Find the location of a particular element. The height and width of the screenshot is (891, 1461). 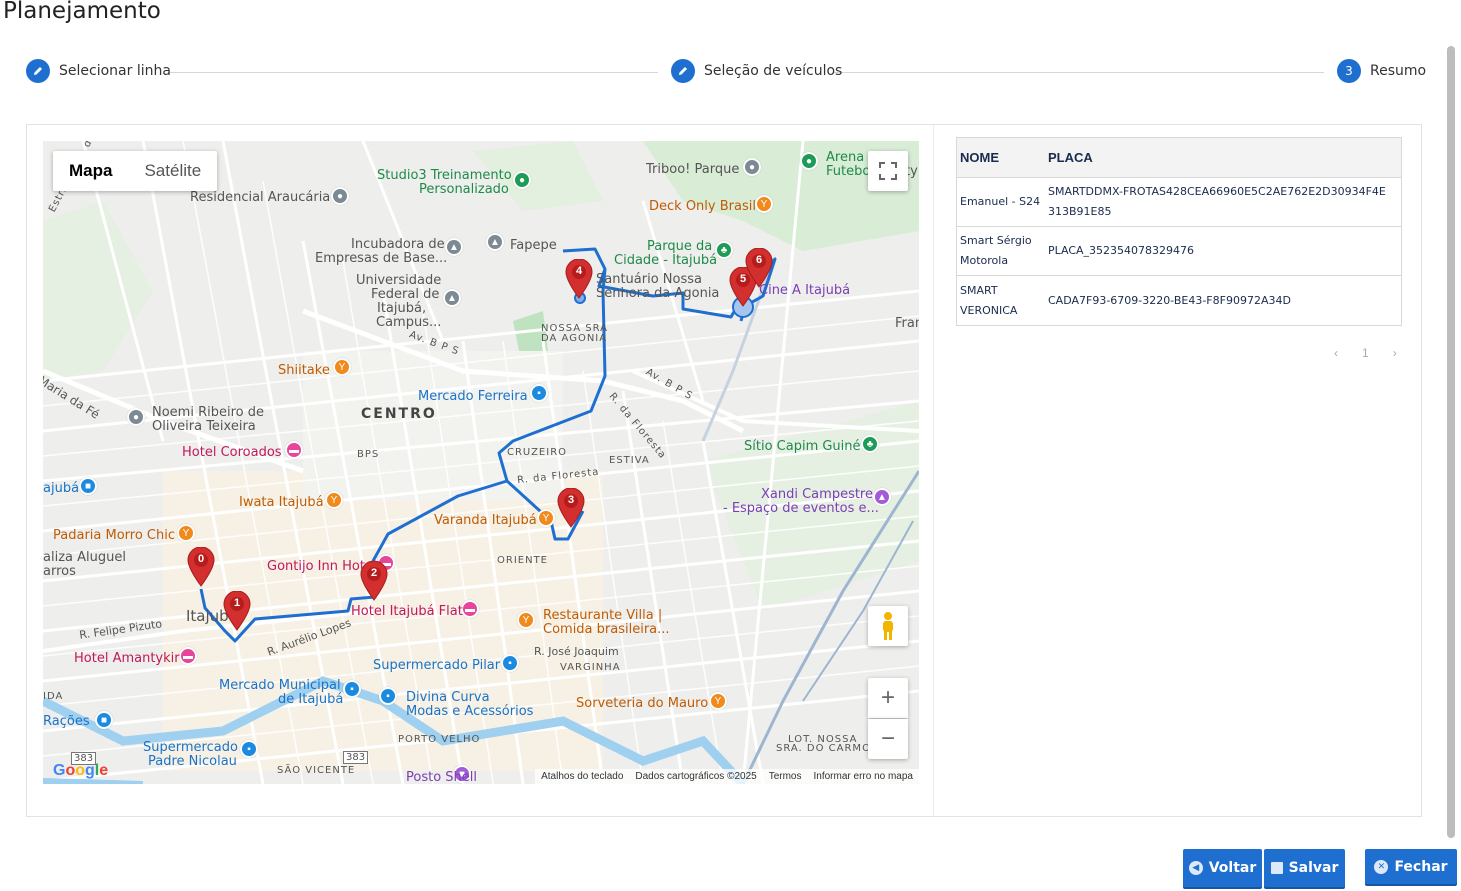

map-label: Xandi Campestre is located at coordinates (817, 494).